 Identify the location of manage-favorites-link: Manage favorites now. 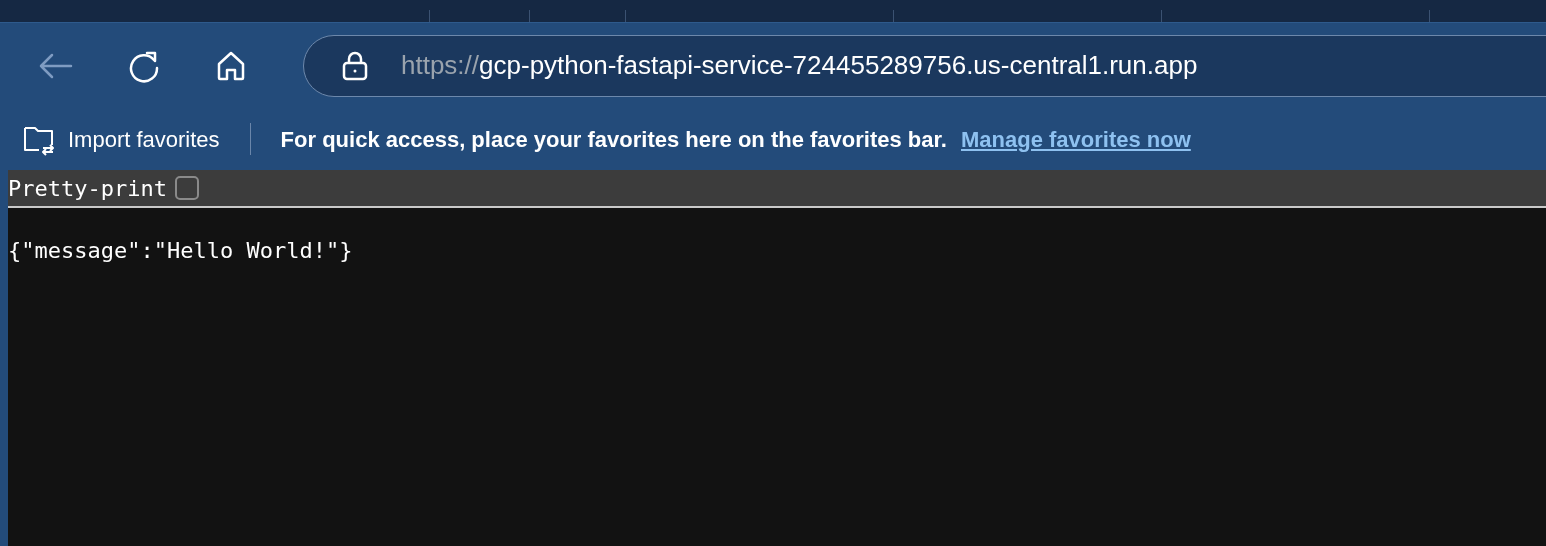
(1076, 139).